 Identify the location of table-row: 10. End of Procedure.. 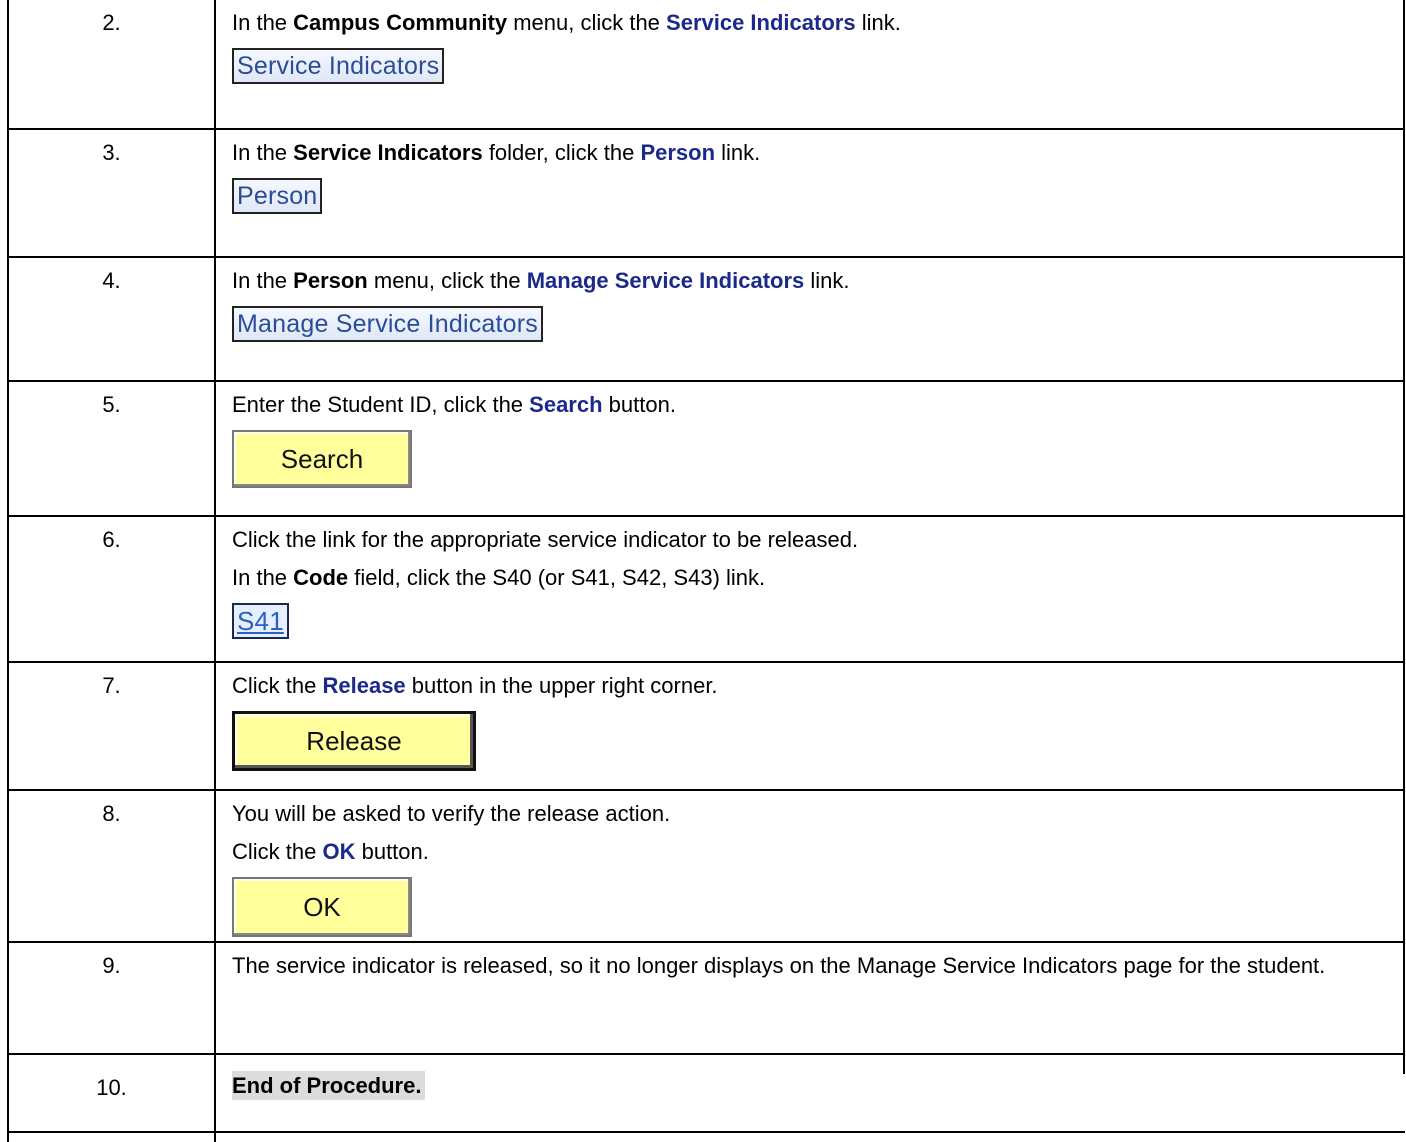
(703, 1094).